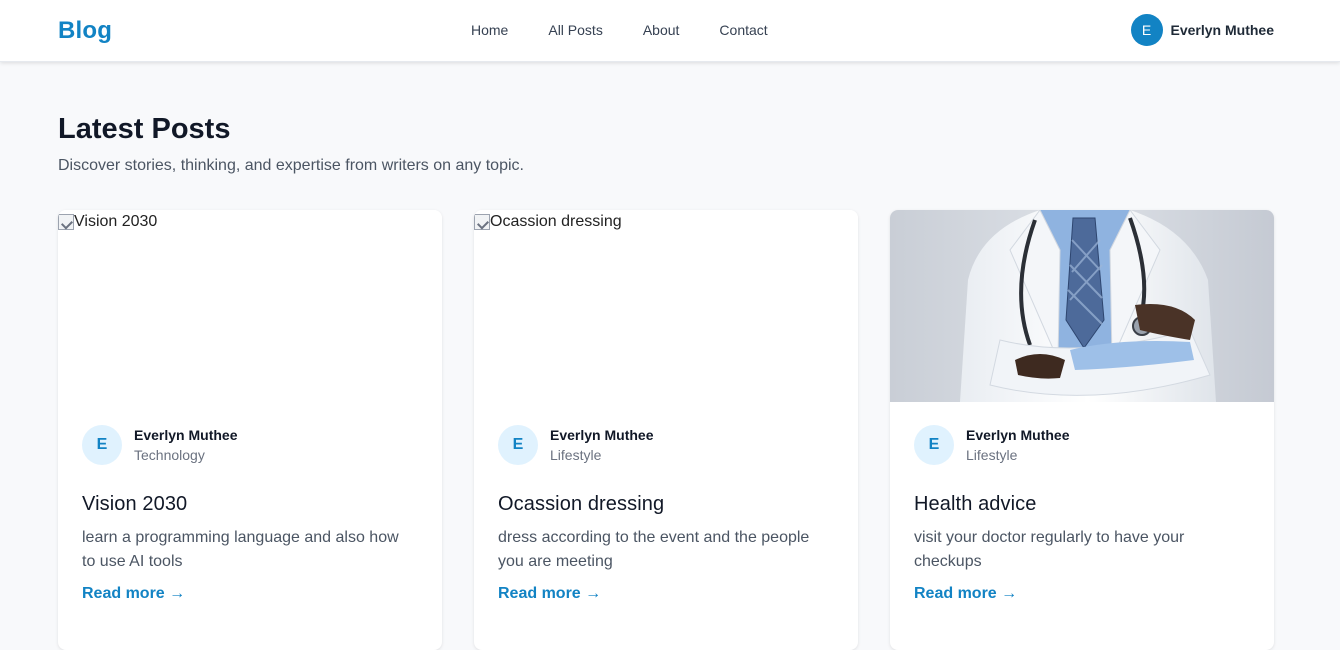 The height and width of the screenshot is (650, 1340). Describe the element at coordinates (1146, 30) in the screenshot. I see `user-avatar: E` at that location.